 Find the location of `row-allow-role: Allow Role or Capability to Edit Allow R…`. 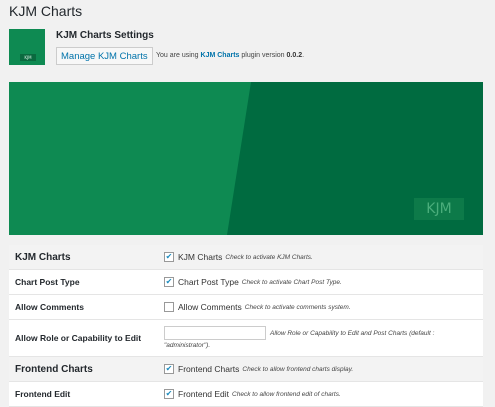

row-allow-role: Allow Role or Capability to Edit Allow R… is located at coordinates (246, 338).